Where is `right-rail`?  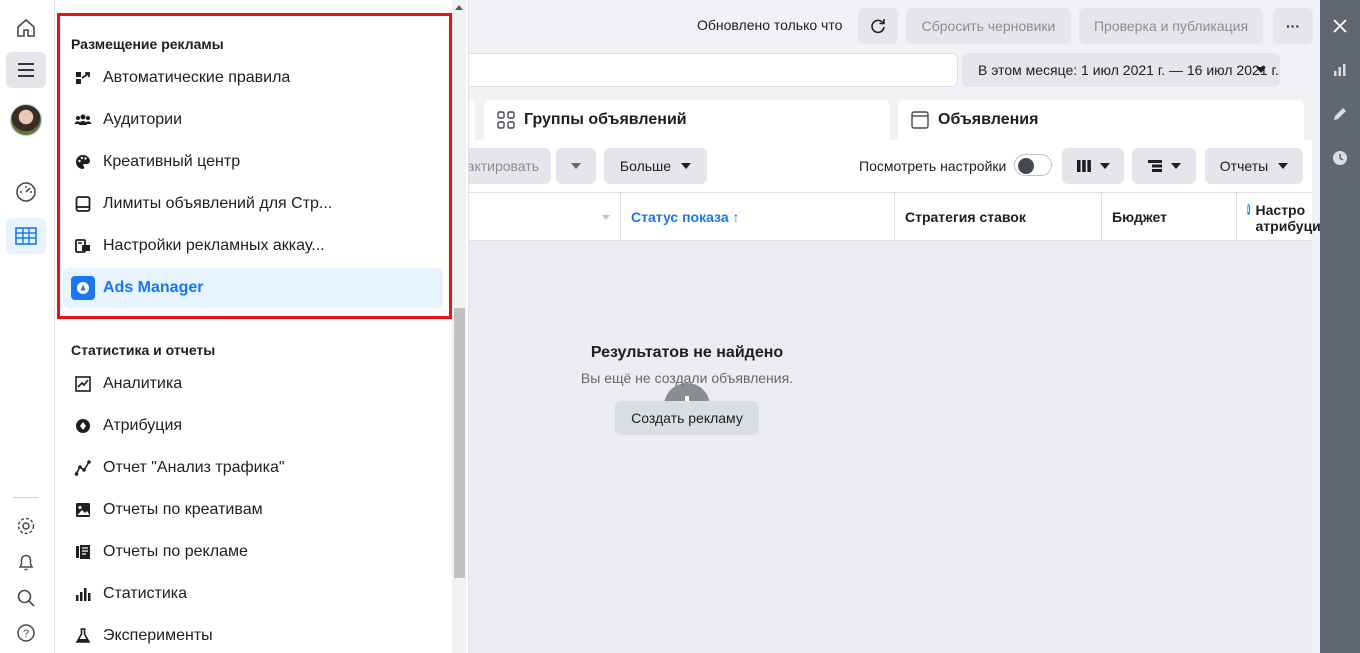 right-rail is located at coordinates (1340, 326).